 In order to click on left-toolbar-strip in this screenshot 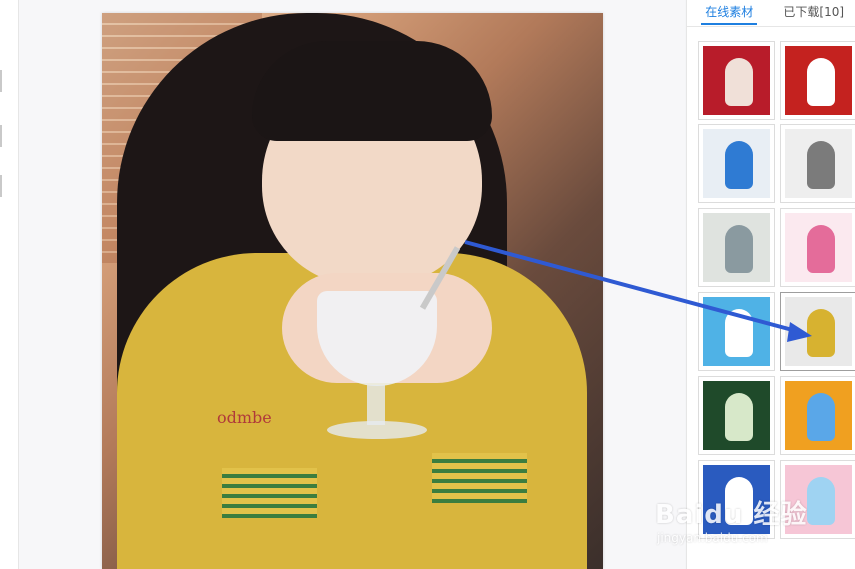, I will do `click(9, 284)`.